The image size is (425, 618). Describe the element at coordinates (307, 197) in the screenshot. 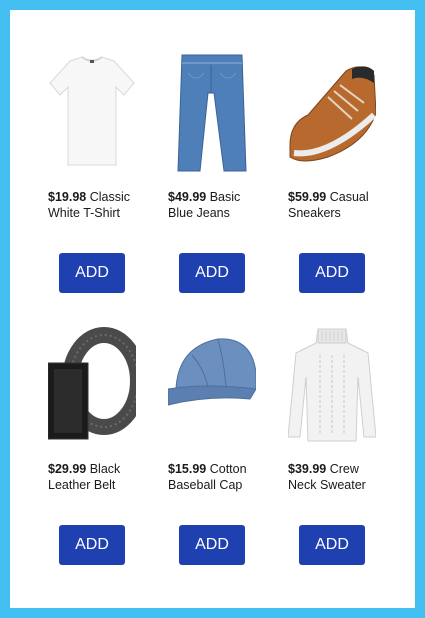

I see `product-price: $59.99` at that location.